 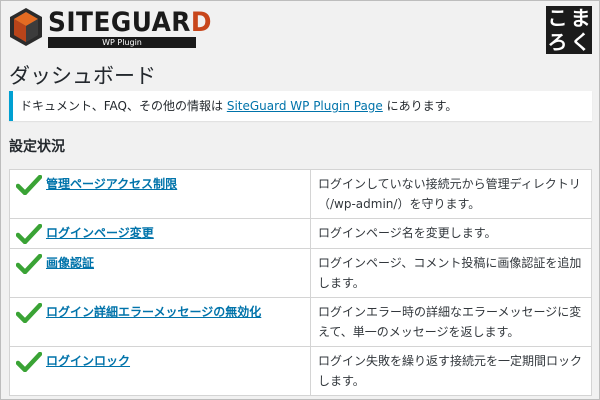 I want to click on feature-link-captcha: 画像認証, so click(x=70, y=263).